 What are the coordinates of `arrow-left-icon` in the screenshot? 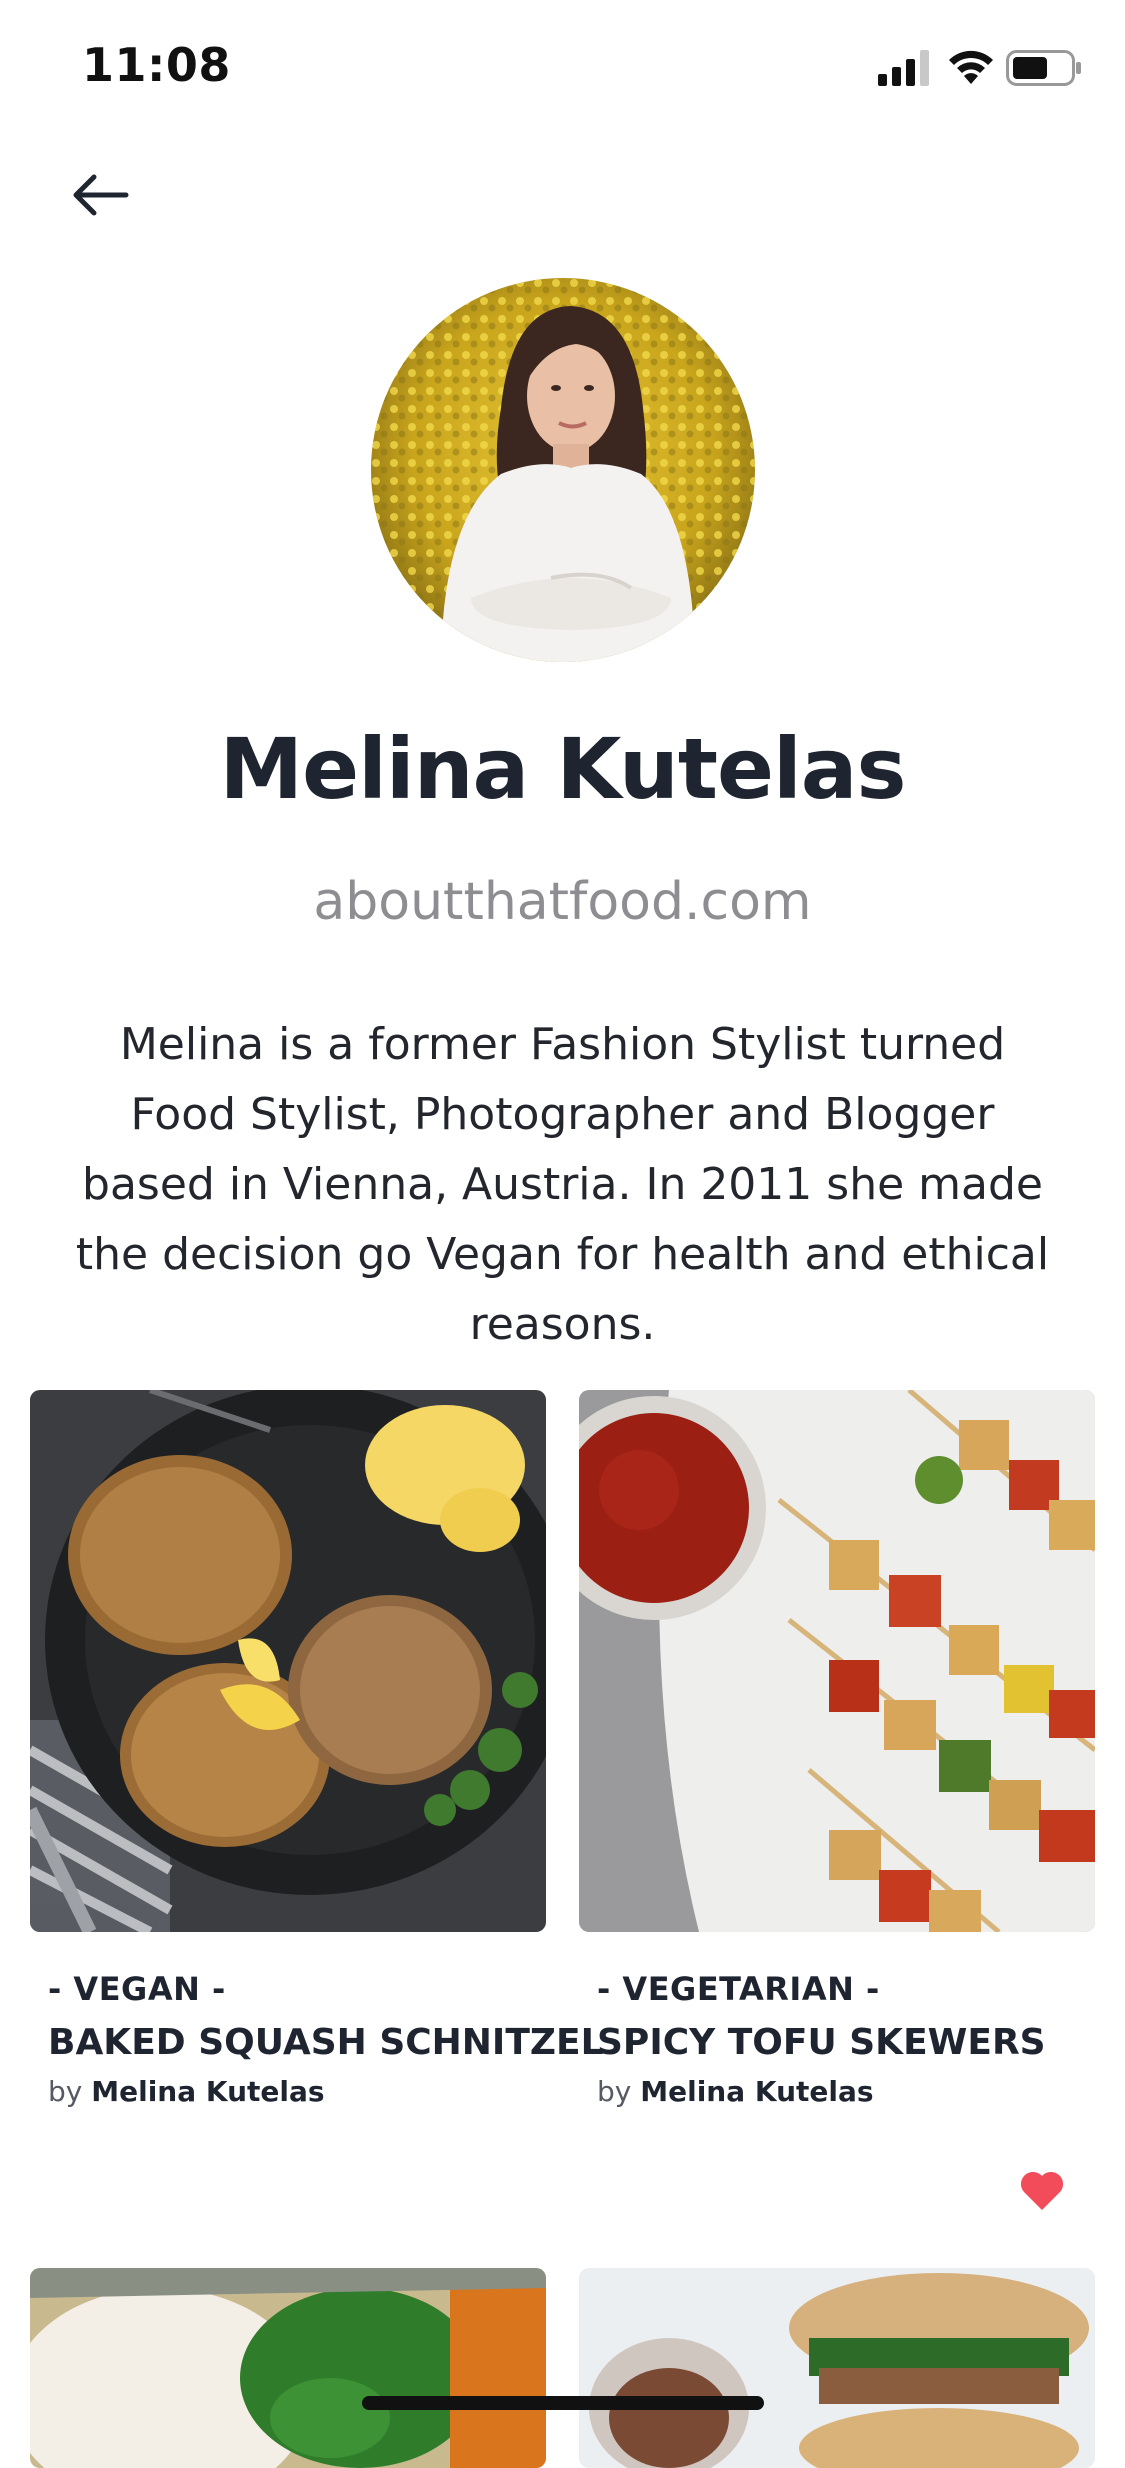 It's located at (101, 195).